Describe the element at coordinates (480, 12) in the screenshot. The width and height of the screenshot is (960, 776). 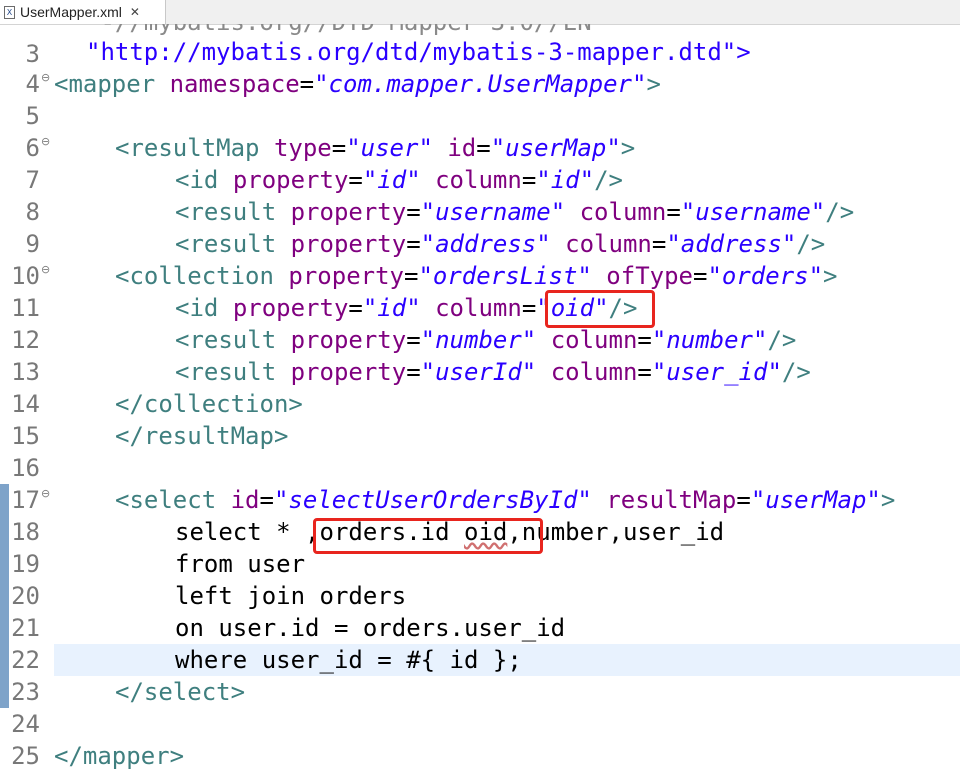
I see `editor-tab-bar: X UserMapper.xml ✕` at that location.